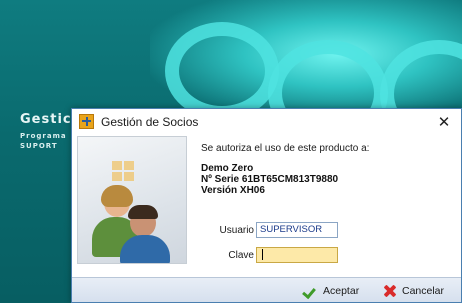  I want to click on text-caret, so click(262, 254).